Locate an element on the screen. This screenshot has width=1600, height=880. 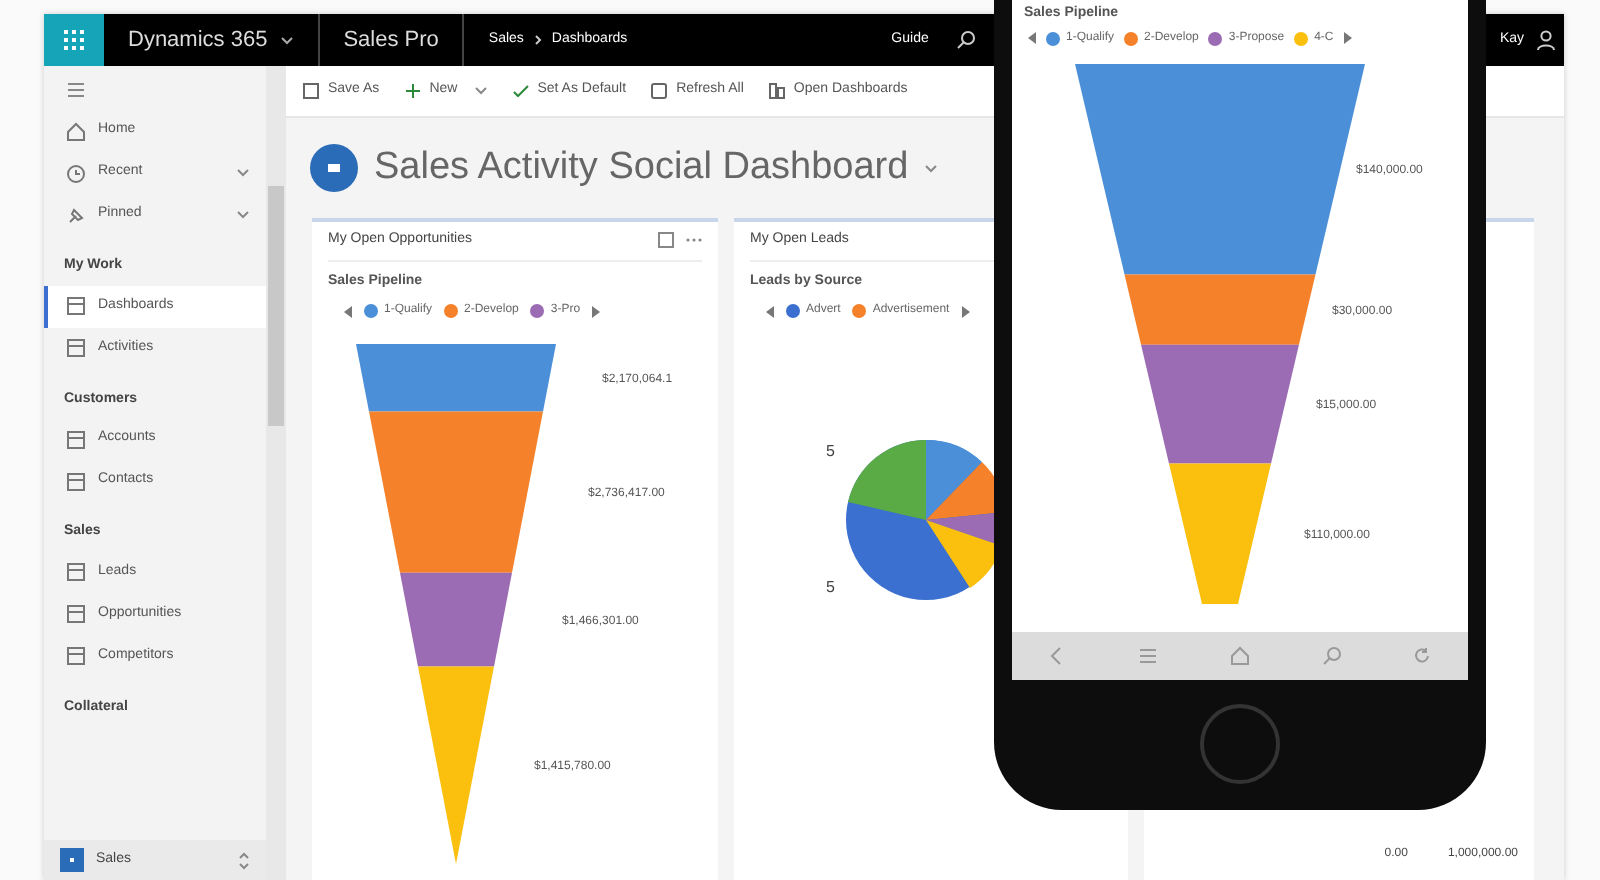
app-module: Sales Pro is located at coordinates (391, 40).